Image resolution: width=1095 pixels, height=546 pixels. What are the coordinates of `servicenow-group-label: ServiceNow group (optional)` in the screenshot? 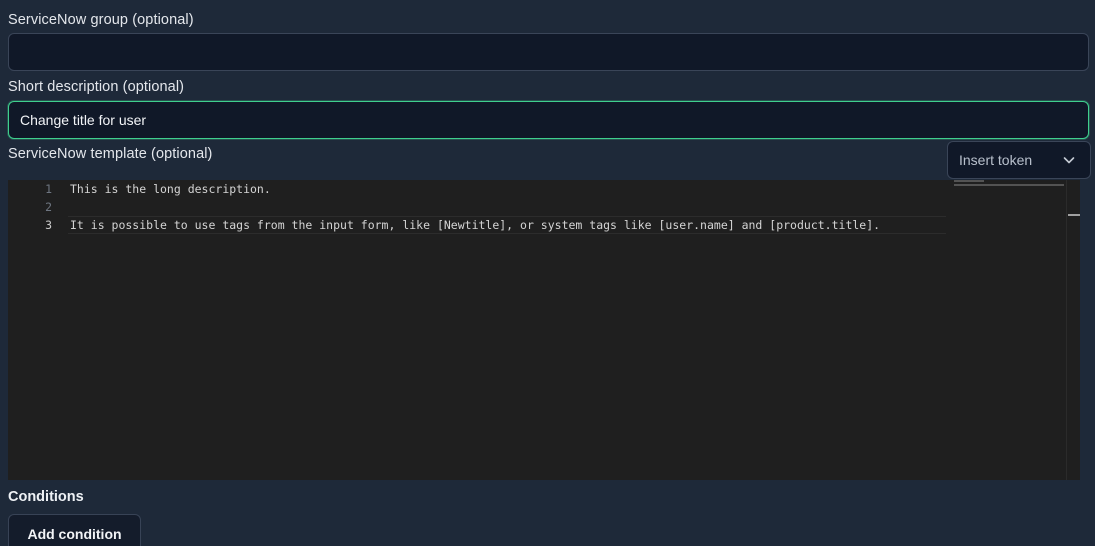 It's located at (101, 20).